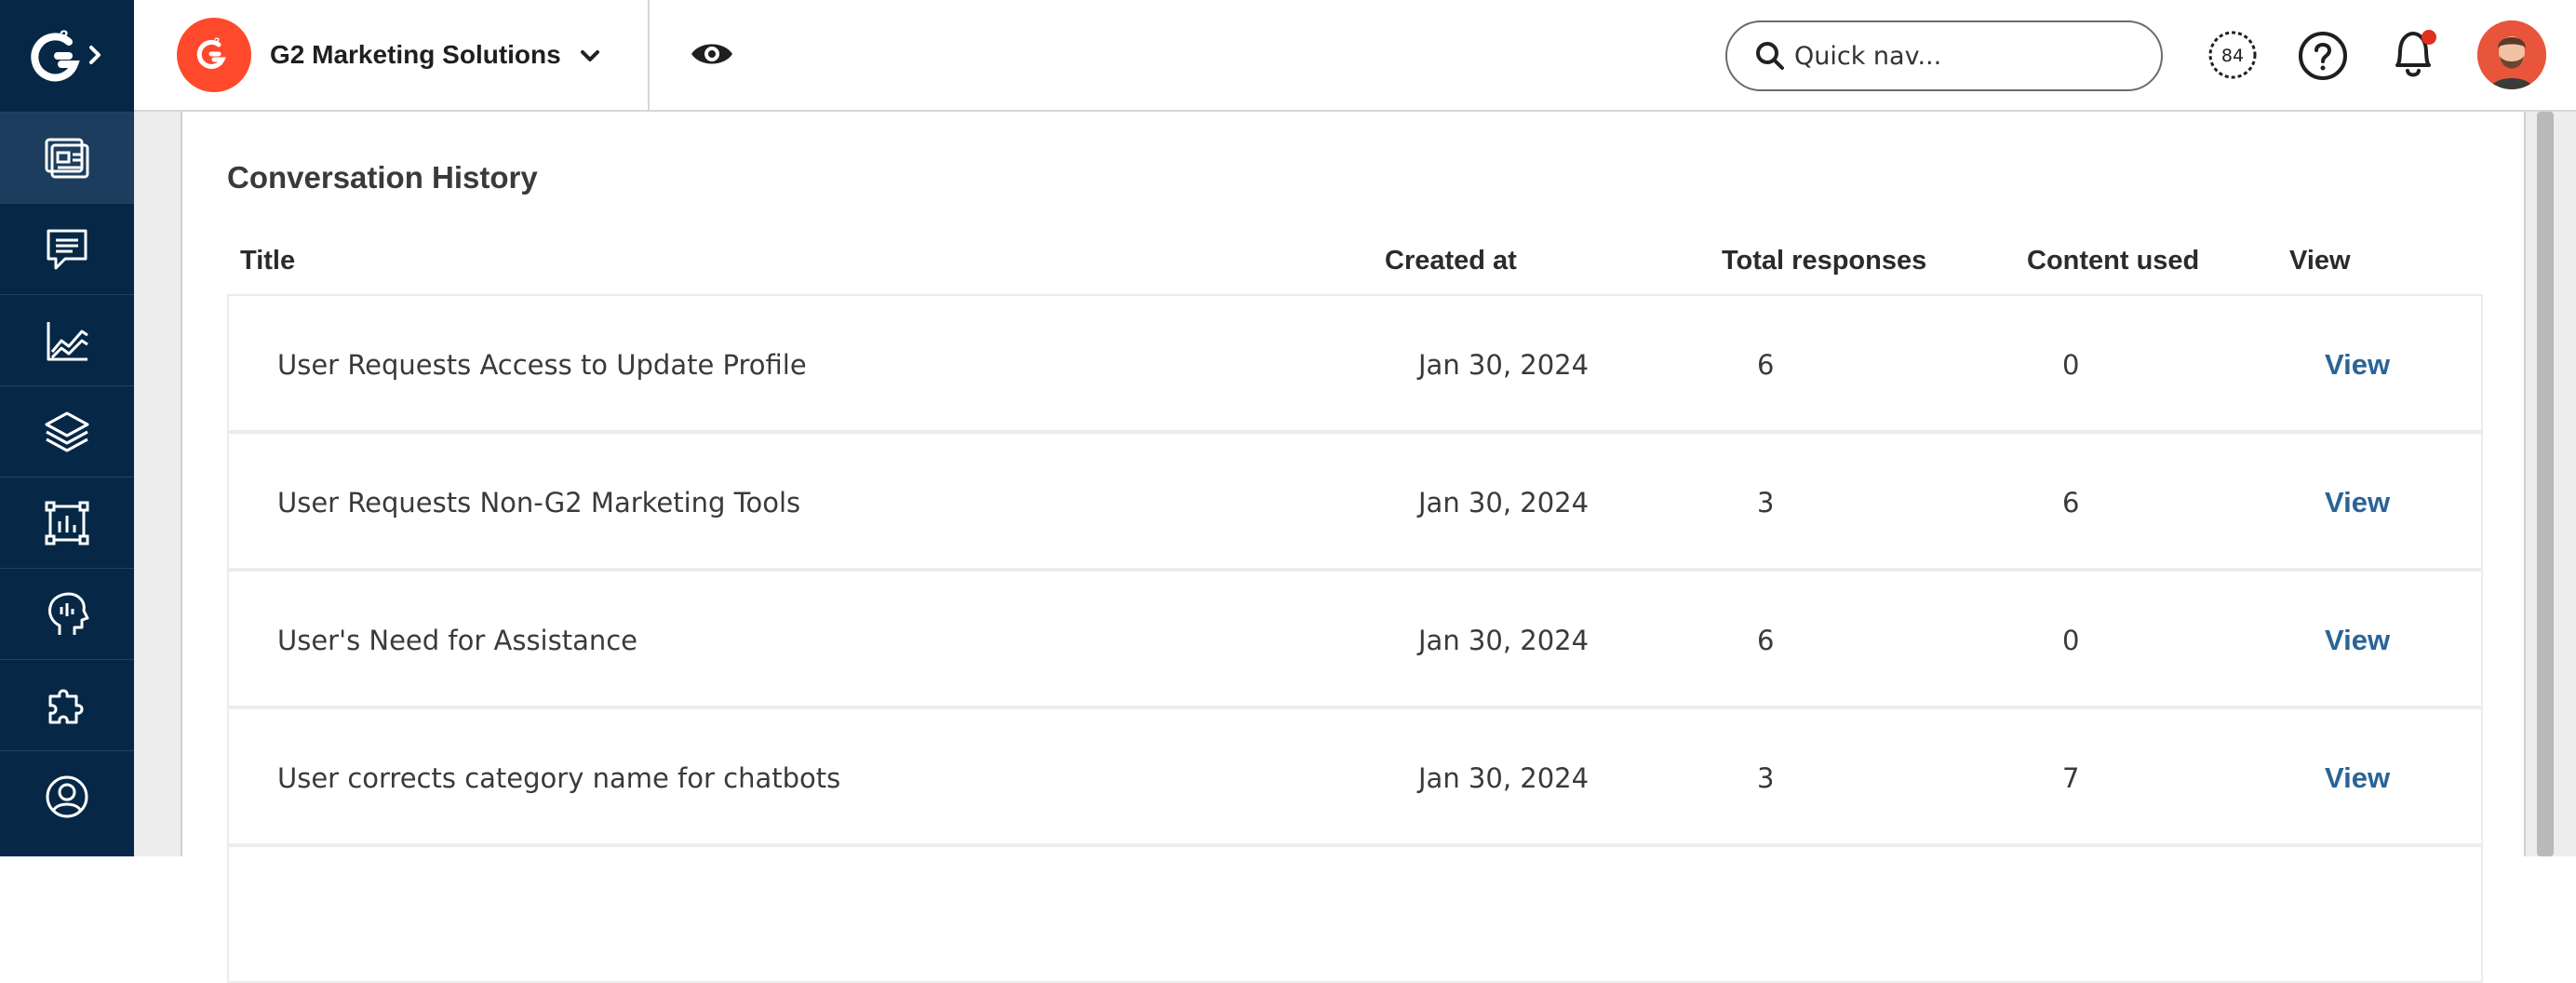  What do you see at coordinates (542, 365) in the screenshot?
I see `row-title: User Requests Access to Update Profile` at bounding box center [542, 365].